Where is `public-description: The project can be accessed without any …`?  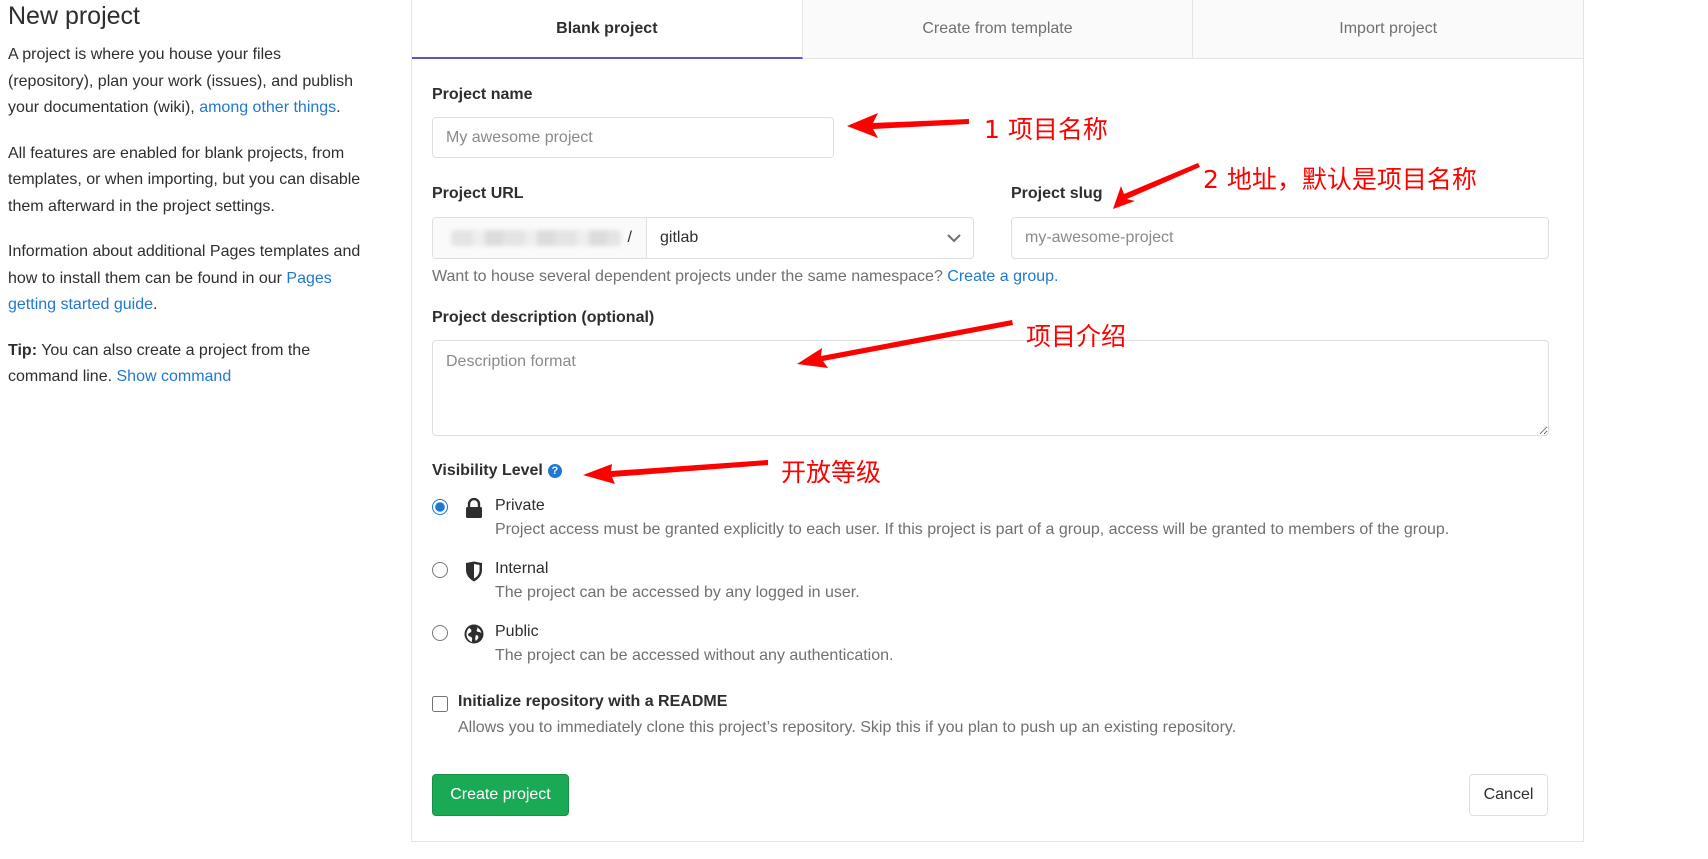
public-description: The project can be accessed without any … is located at coordinates (694, 655).